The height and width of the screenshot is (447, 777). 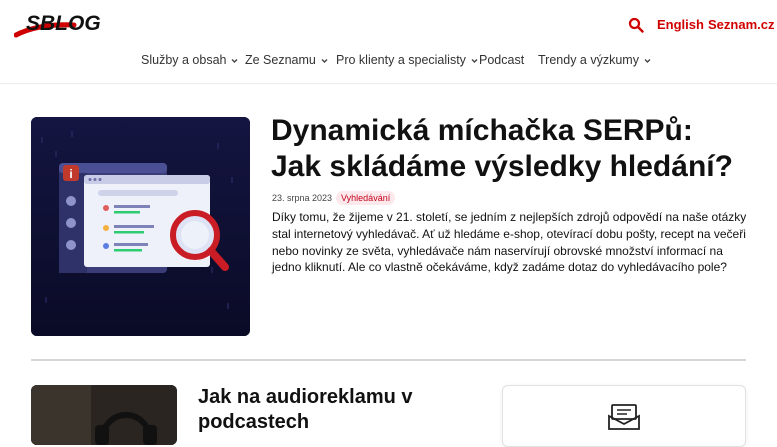 What do you see at coordinates (366, 198) in the screenshot?
I see `category-tag: Vyhledávání` at bounding box center [366, 198].